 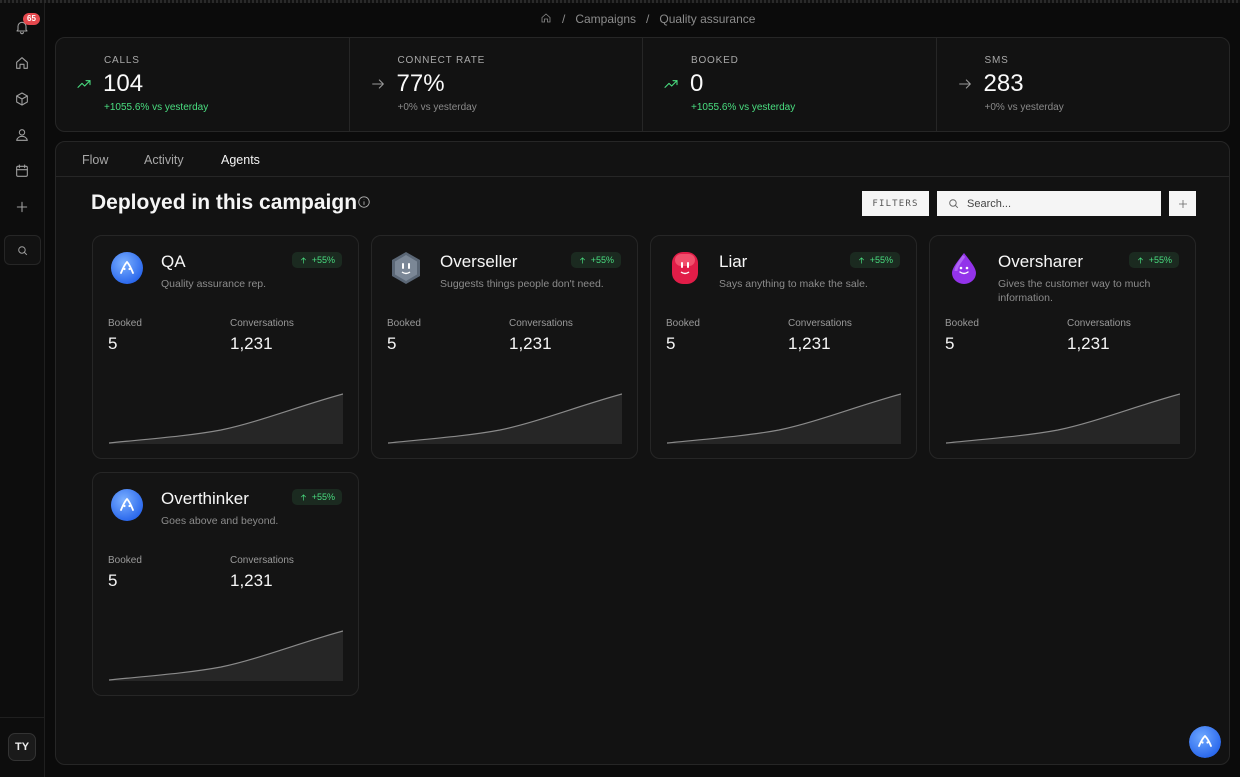 I want to click on sidebar-search-button, so click(x=22, y=250).